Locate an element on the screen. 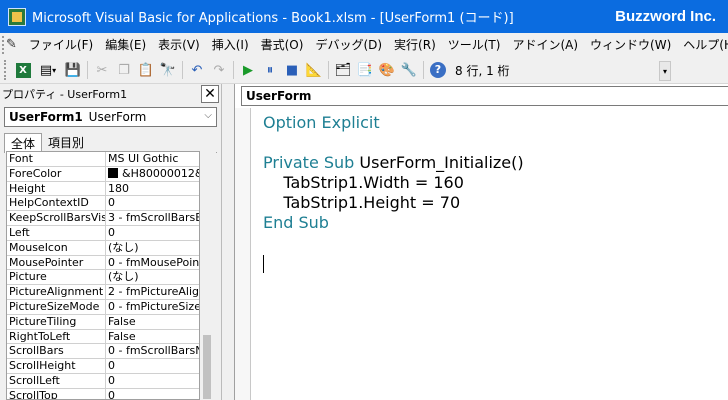 Image resolution: width=728 pixels, height=400 pixels. property-row: Height 180 is located at coordinates (103, 189).